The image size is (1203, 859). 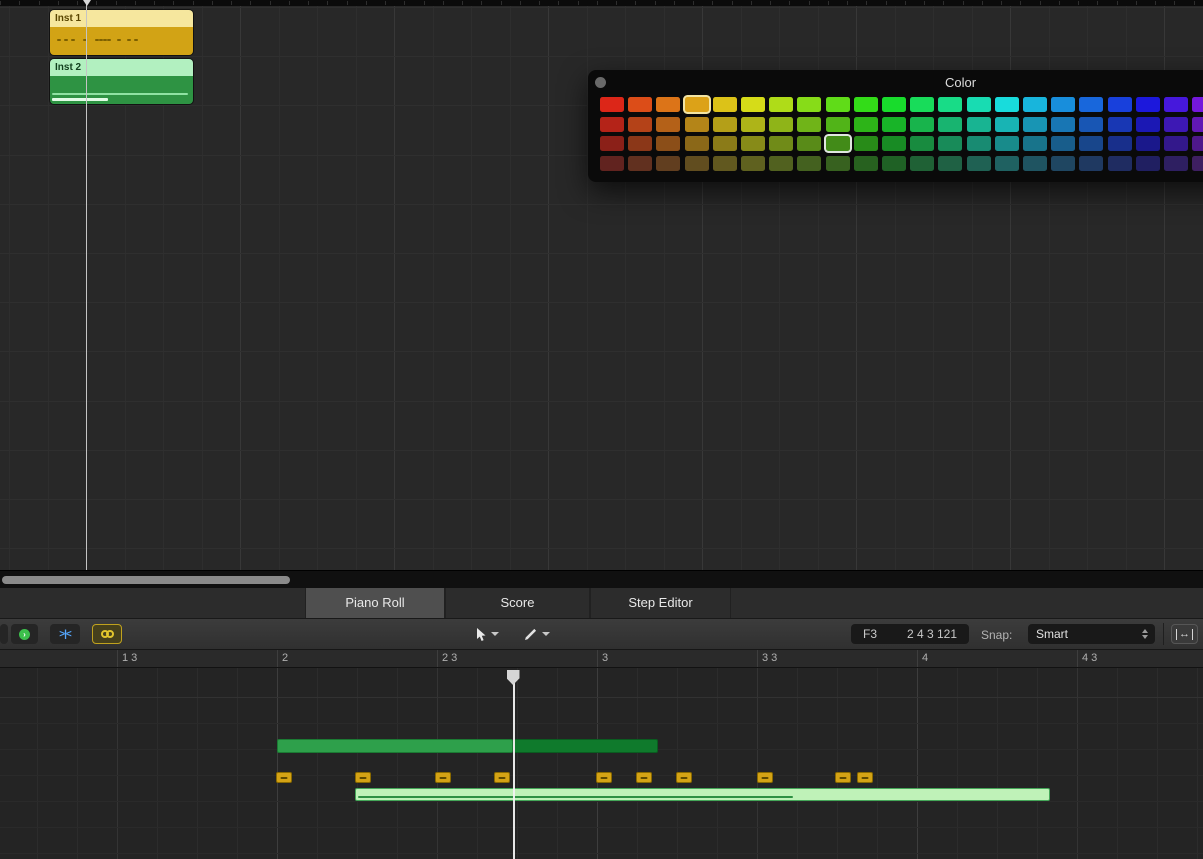 I want to click on clipped-button, so click(x=4, y=634).